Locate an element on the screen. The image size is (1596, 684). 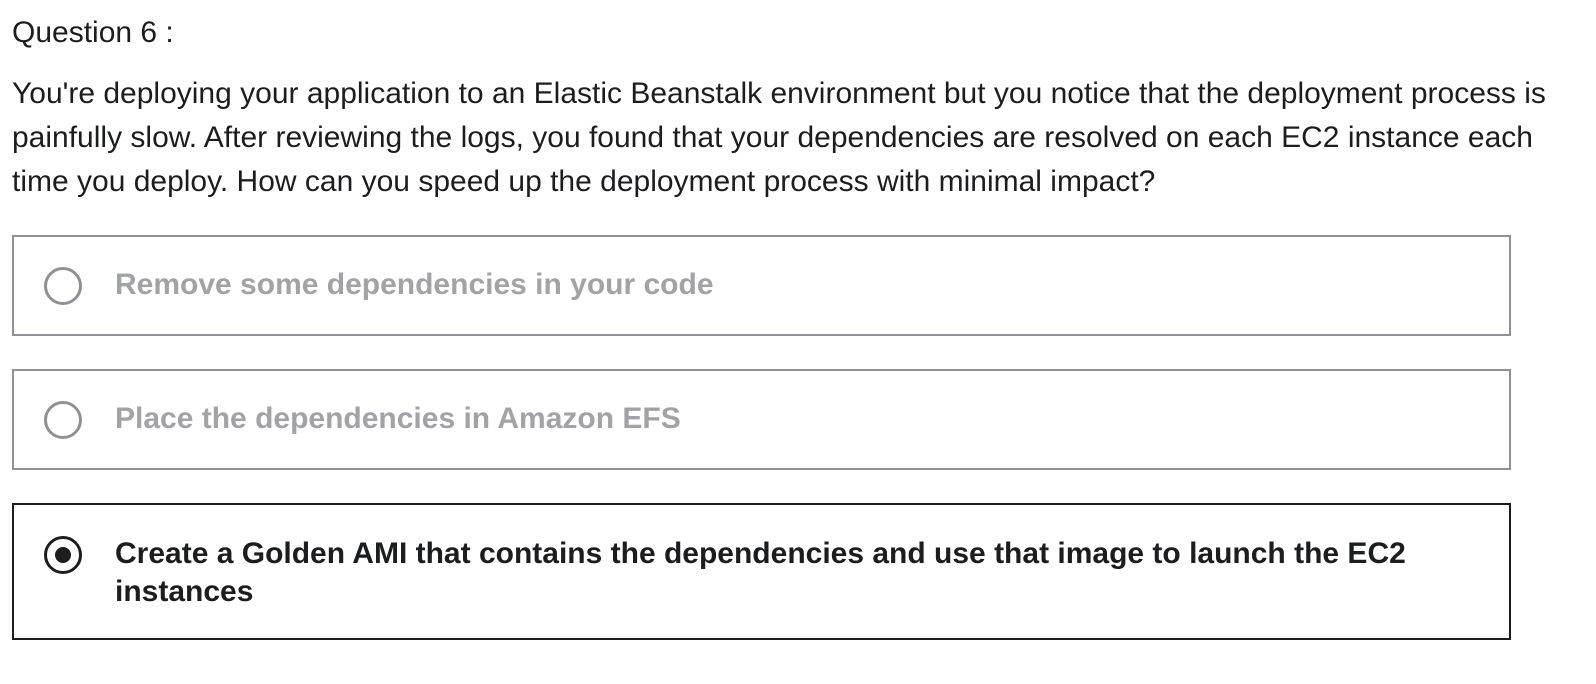
answer-option-2: Place the dependencies in Amazon EFS is located at coordinates (761, 419).